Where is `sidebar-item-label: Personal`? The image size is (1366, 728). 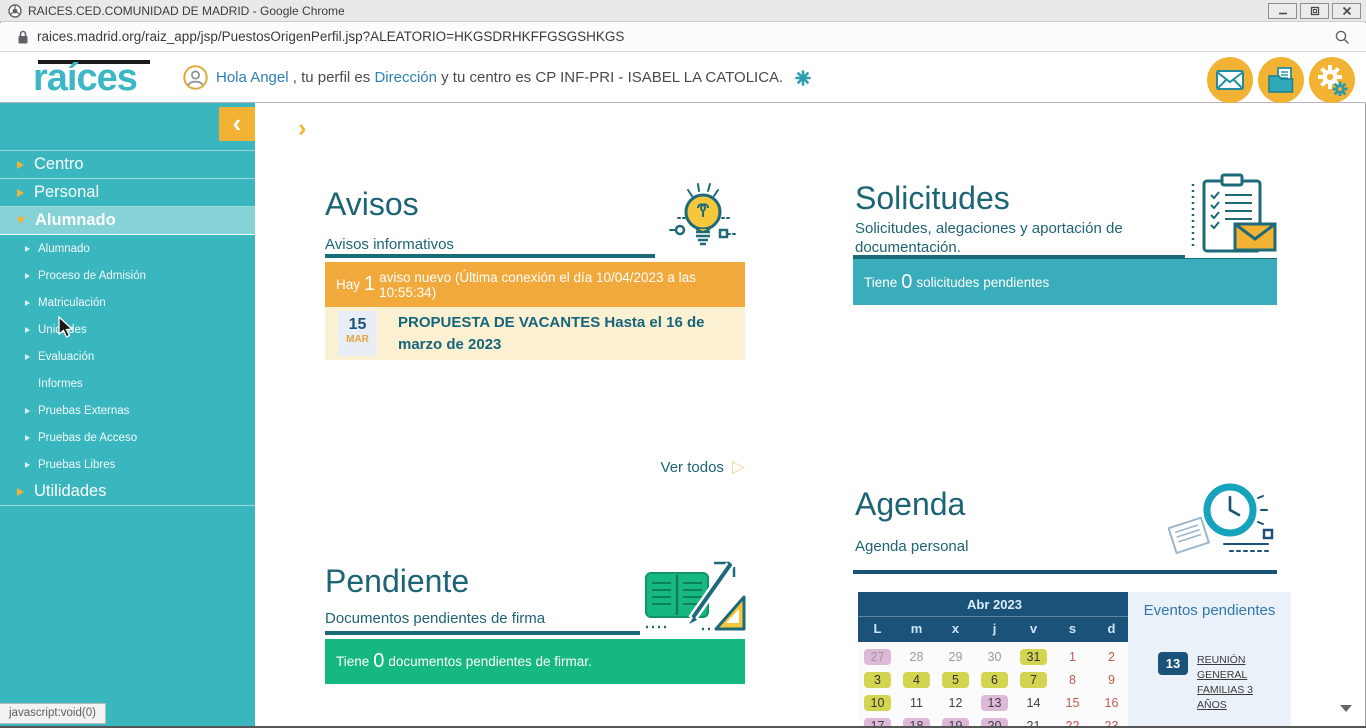
sidebar-item-label: Personal is located at coordinates (67, 192).